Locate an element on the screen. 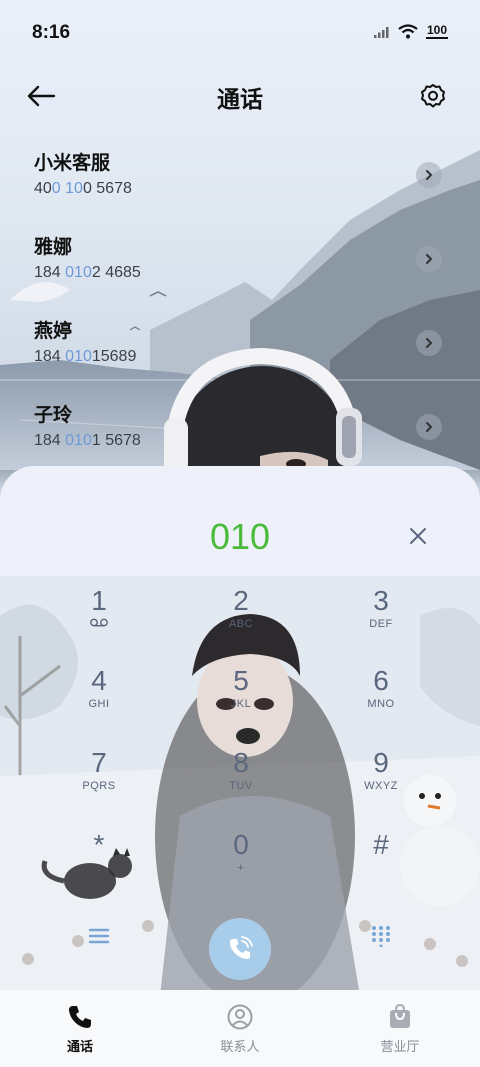 The height and width of the screenshot is (1067, 480). status-icons: 100 is located at coordinates (410, 31).